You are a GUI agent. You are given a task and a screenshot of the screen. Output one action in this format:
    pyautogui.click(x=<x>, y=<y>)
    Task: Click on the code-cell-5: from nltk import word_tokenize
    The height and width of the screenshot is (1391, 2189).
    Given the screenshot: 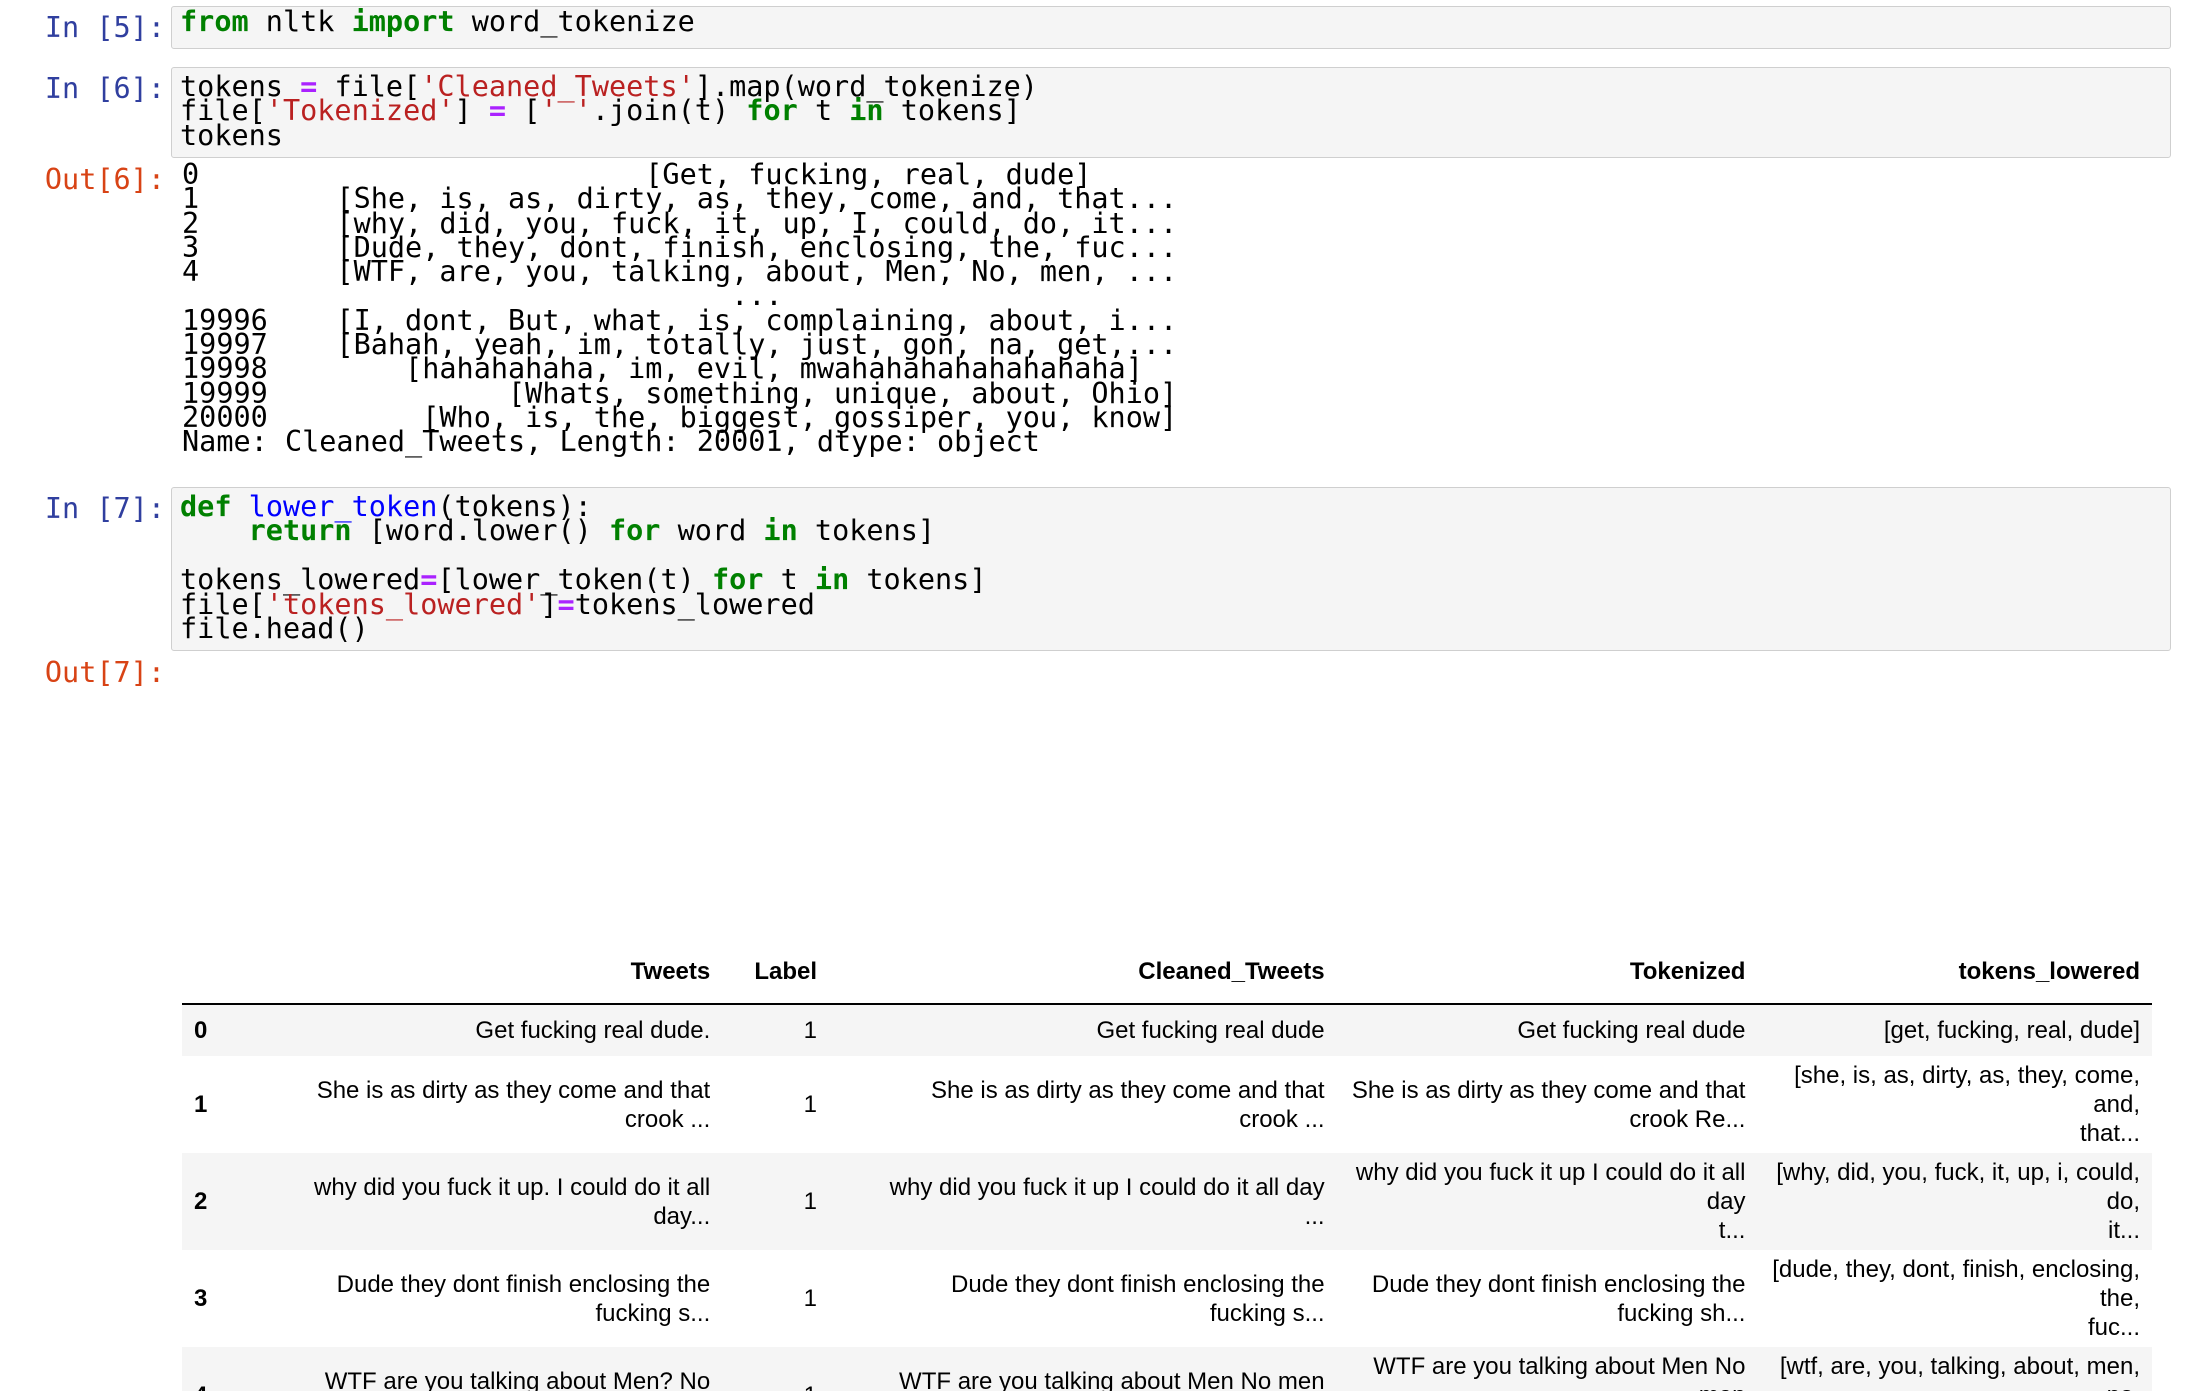 What is the action you would take?
    pyautogui.click(x=1171, y=27)
    